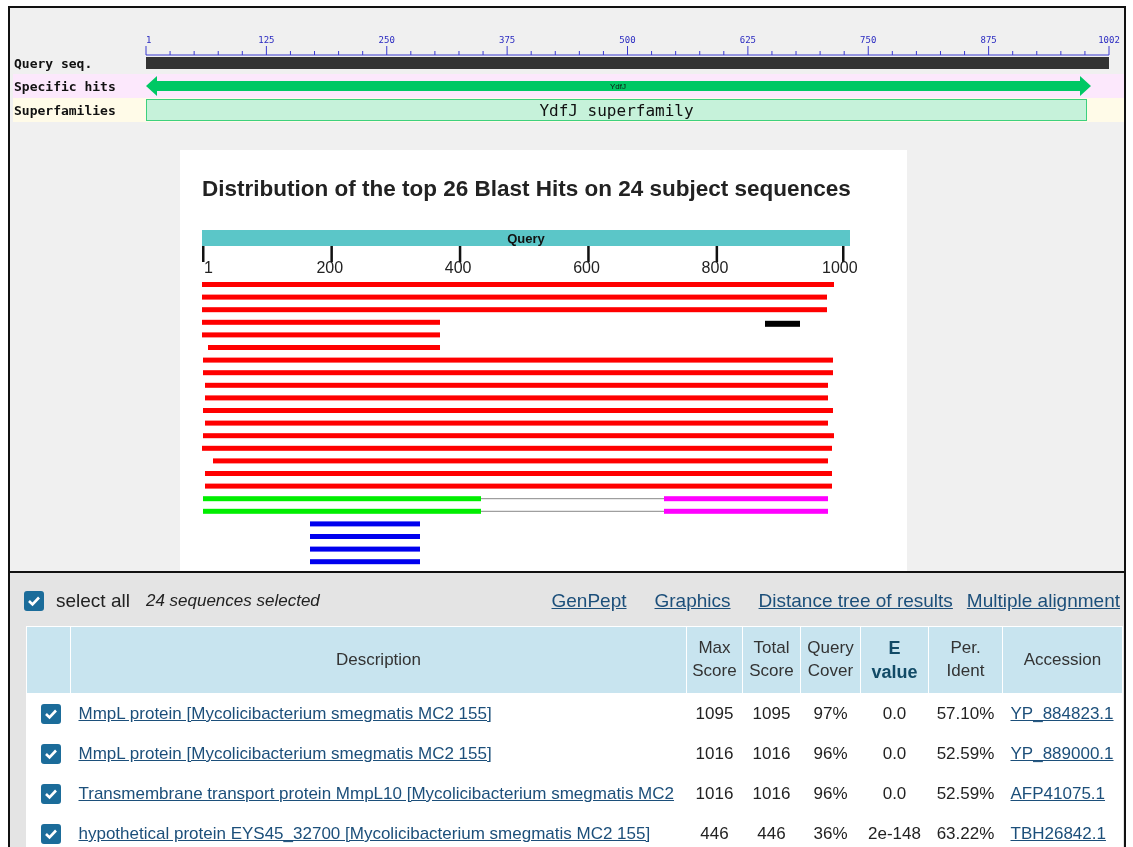 Image resolution: width=1133 pixels, height=847 pixels. Describe the element at coordinates (965, 660) in the screenshot. I see `column-header: Per. Ident` at that location.